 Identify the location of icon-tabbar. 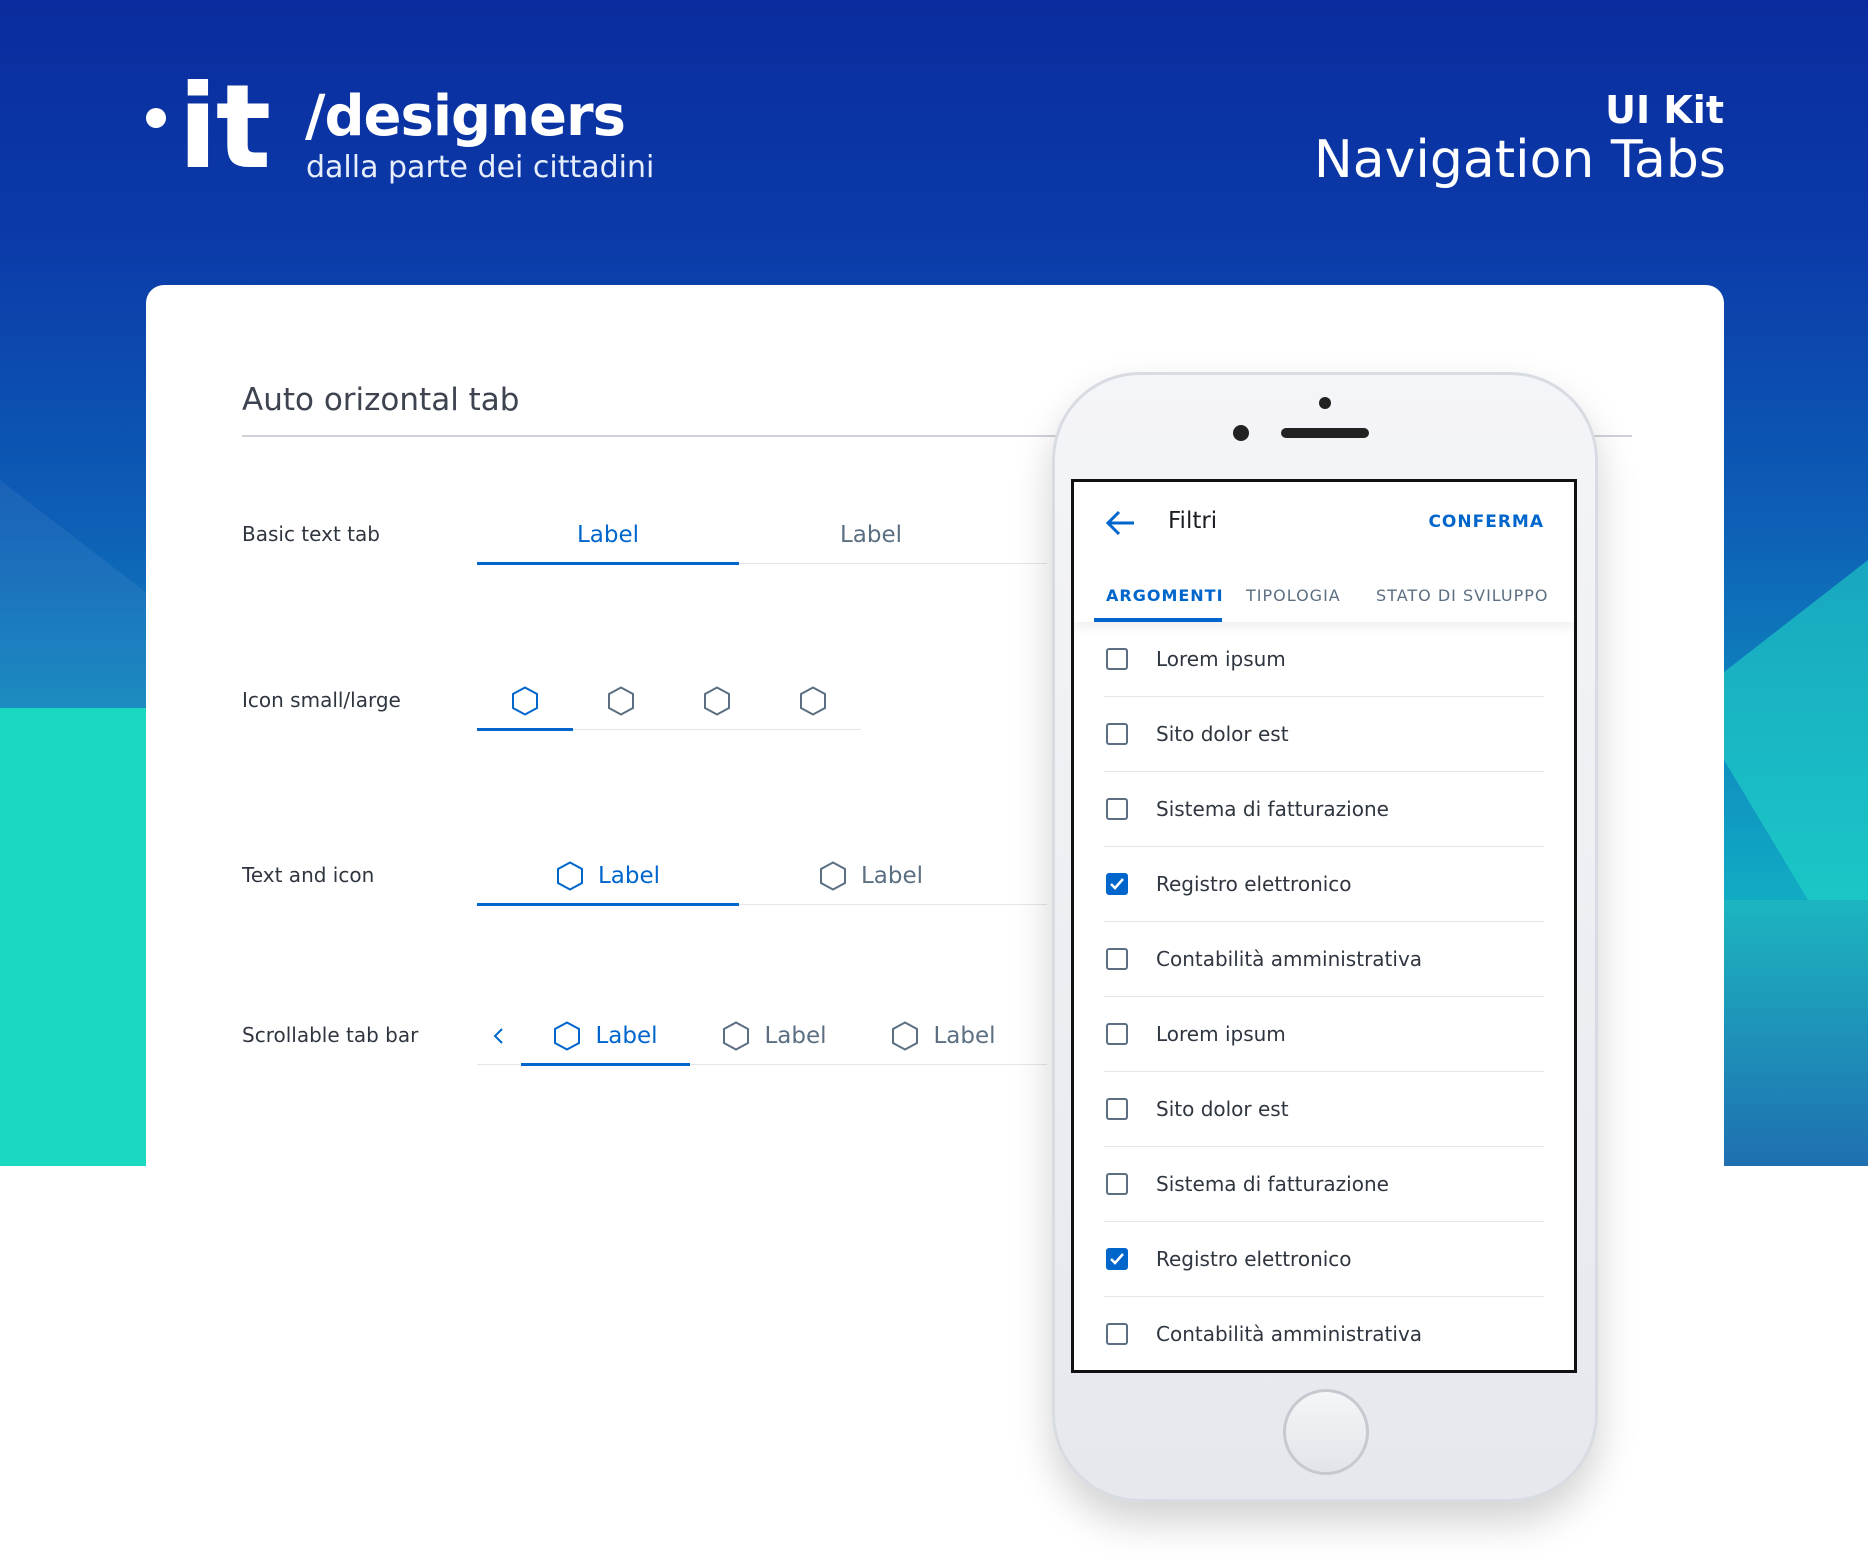
(669, 702).